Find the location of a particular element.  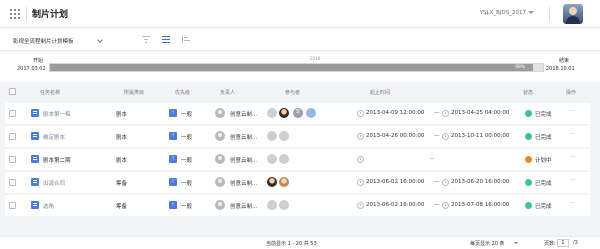

timeline-progress-bar: 98% is located at coordinates (296, 67).